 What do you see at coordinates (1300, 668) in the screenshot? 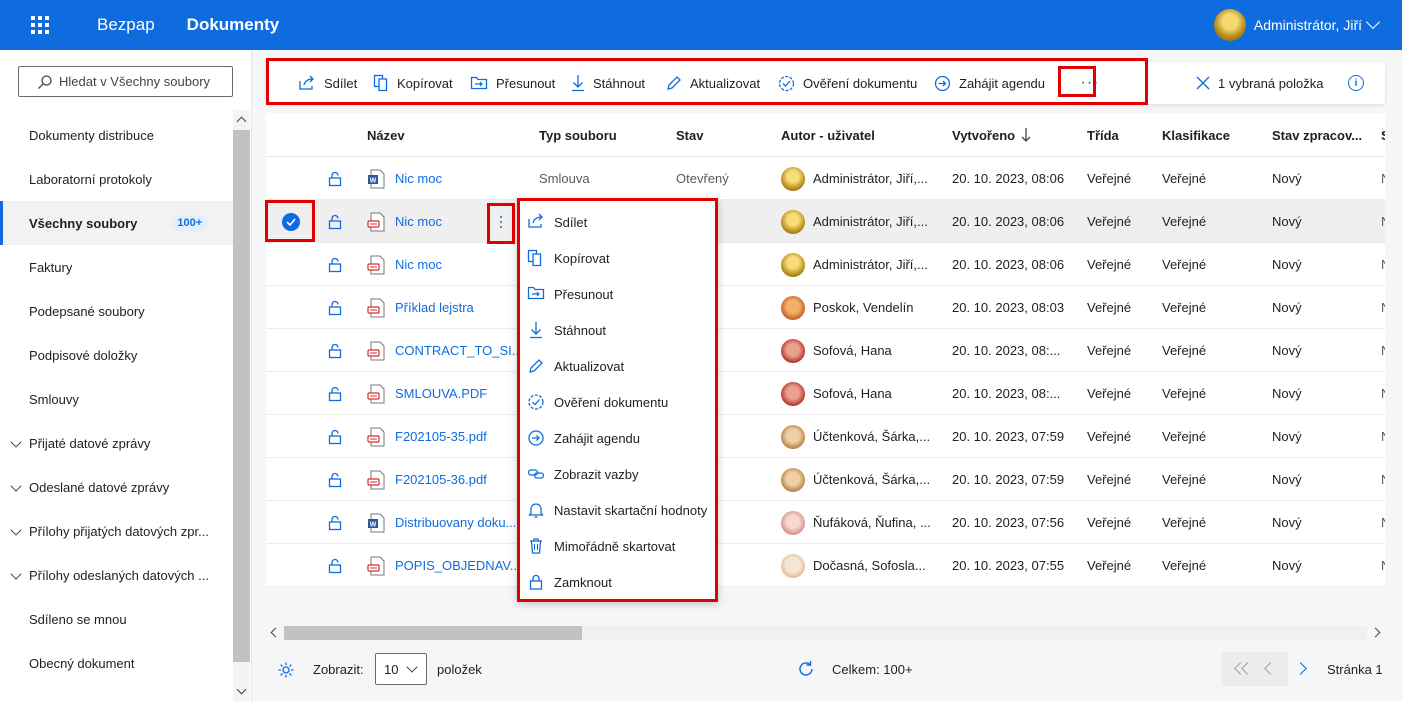
I see `next-page-icon` at bounding box center [1300, 668].